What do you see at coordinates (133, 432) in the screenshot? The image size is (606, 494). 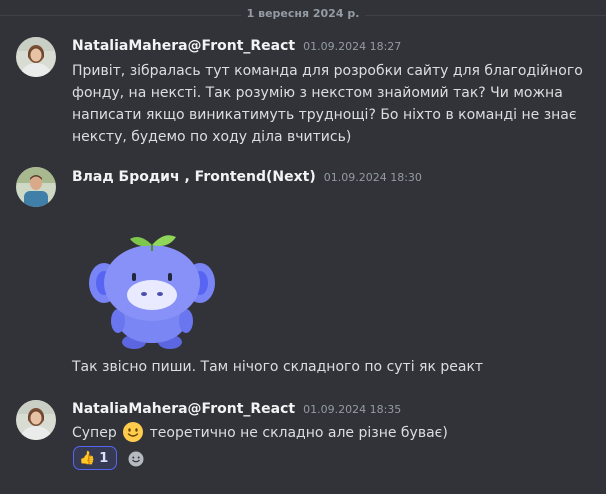 I see `slightly-smiling-face-emoji` at bounding box center [133, 432].